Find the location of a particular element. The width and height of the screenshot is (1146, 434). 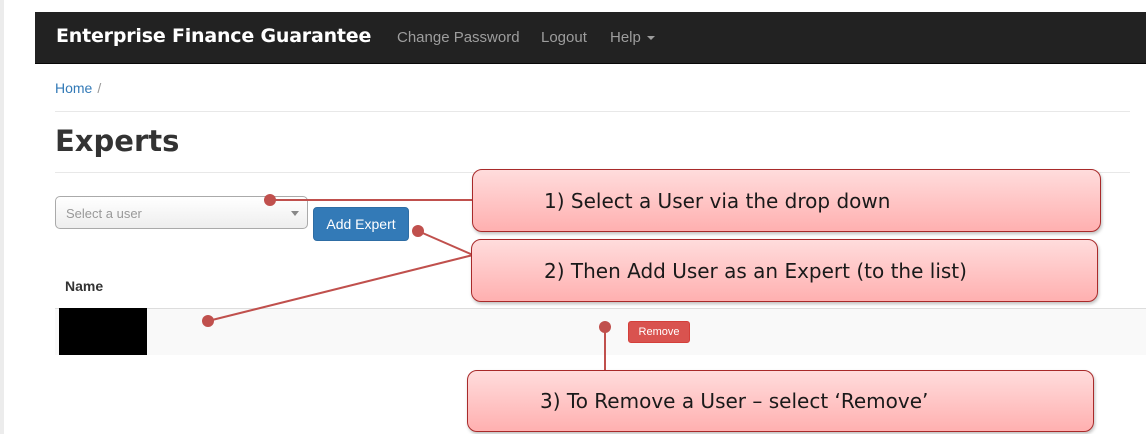

connector-line-2b is located at coordinates (340, 288).